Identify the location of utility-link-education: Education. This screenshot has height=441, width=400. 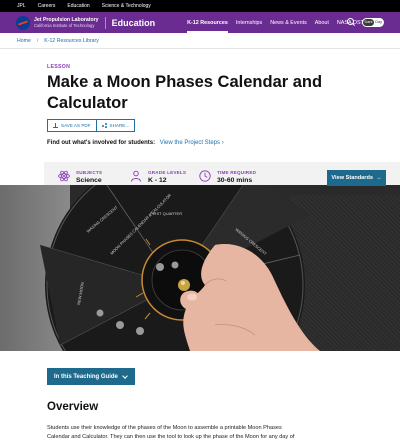
(78, 6).